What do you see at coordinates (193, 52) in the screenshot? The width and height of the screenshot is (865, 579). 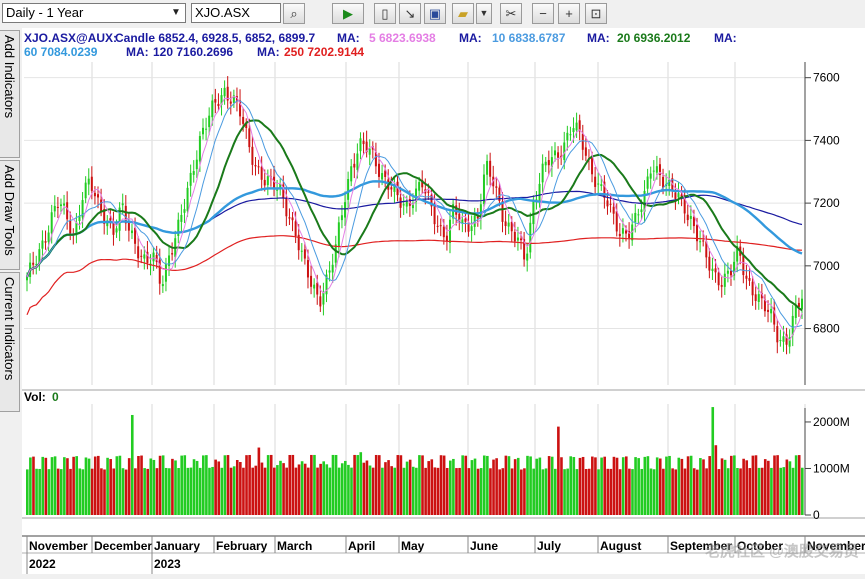 I see `legend-ma120: 120 7160.2696` at bounding box center [193, 52].